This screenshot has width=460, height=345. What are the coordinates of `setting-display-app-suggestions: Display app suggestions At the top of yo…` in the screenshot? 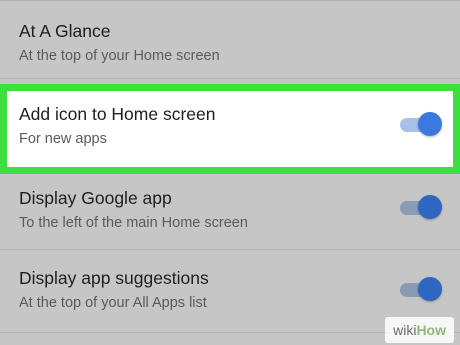 It's located at (230, 289).